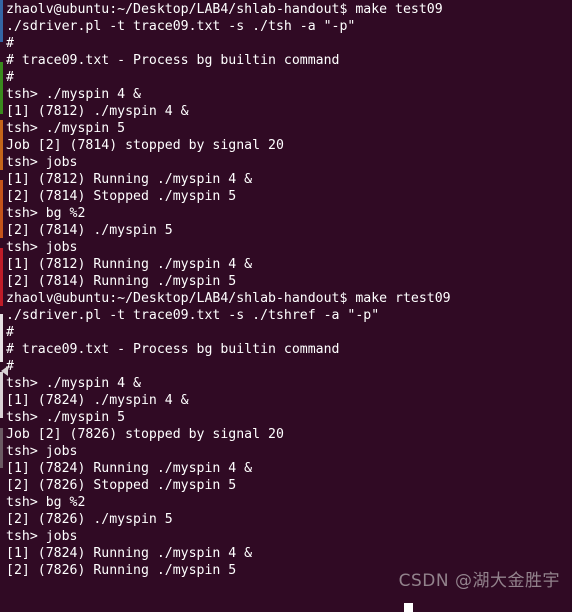 This screenshot has height=612, width=572. I want to click on terminal-line: [1] (7824) ./myspin 4 &, so click(97, 400).